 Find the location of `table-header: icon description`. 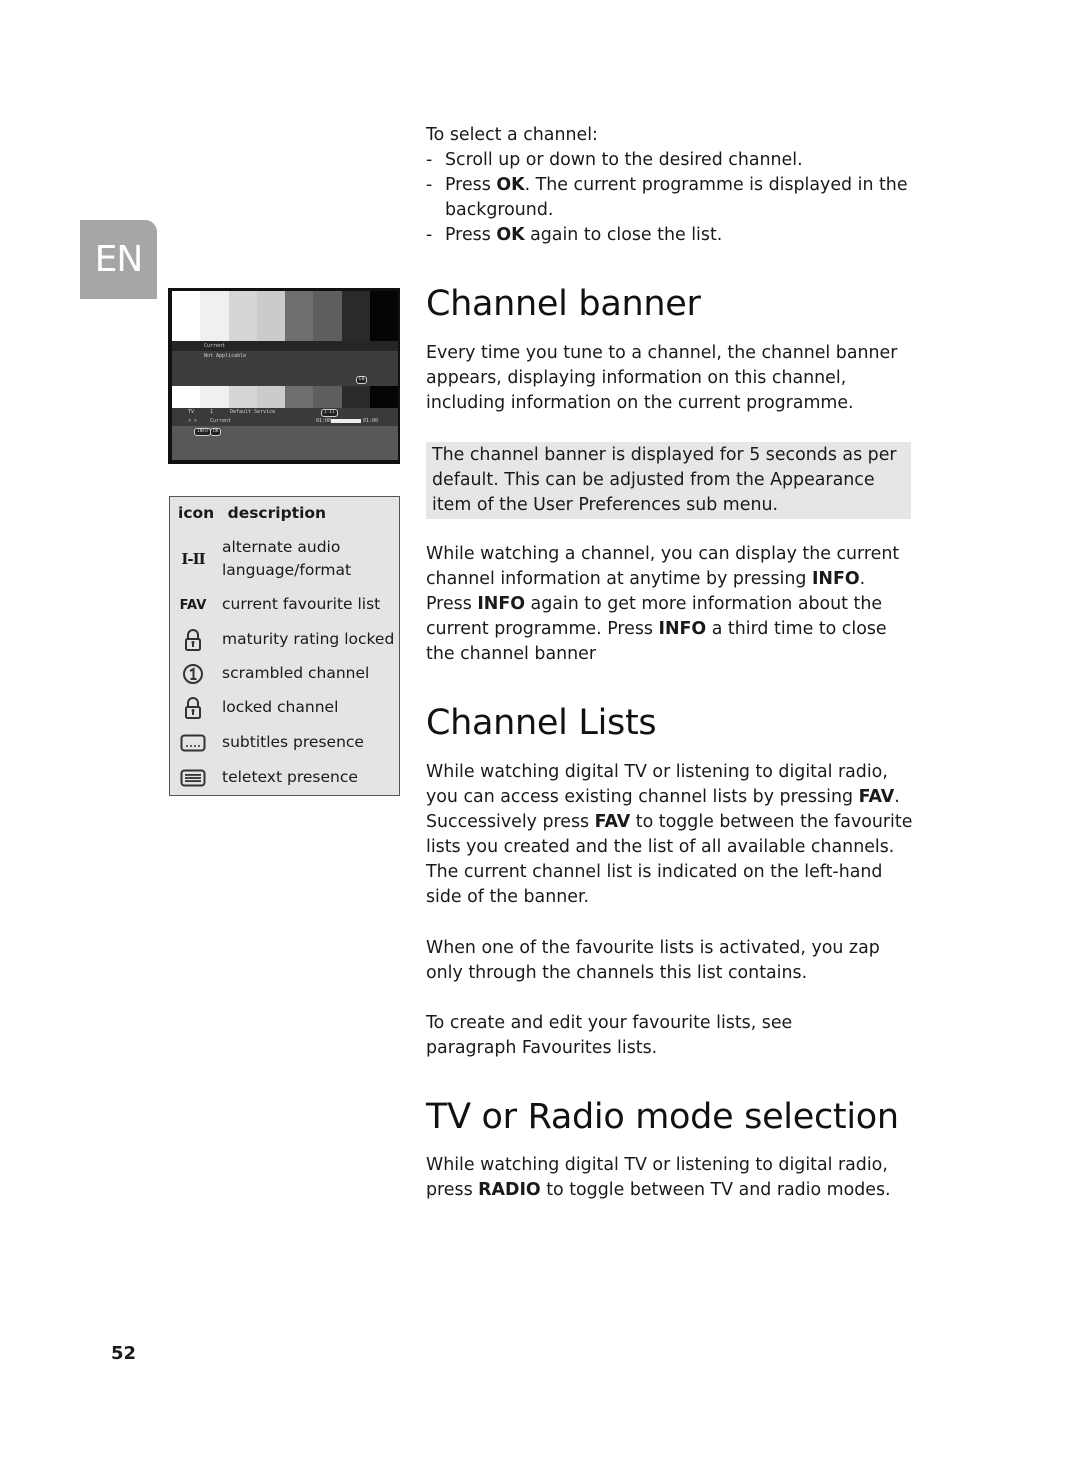

table-header: icon description is located at coordinates (256, 513).